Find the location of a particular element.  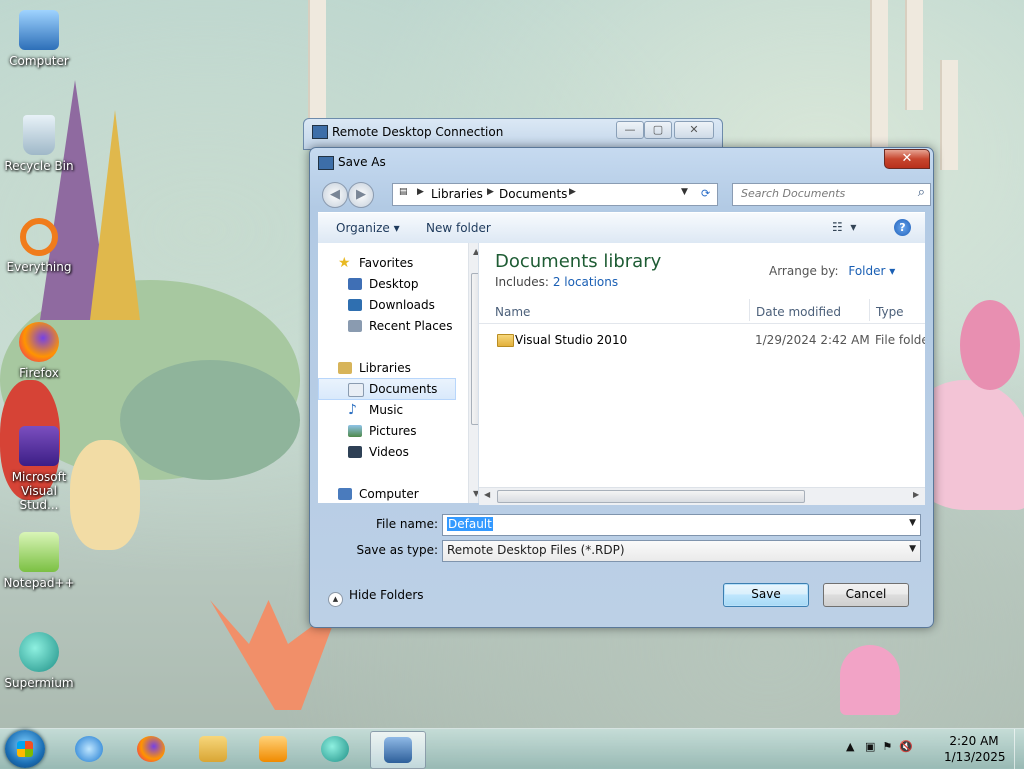

dialog-title: Save As is located at coordinates (362, 162).